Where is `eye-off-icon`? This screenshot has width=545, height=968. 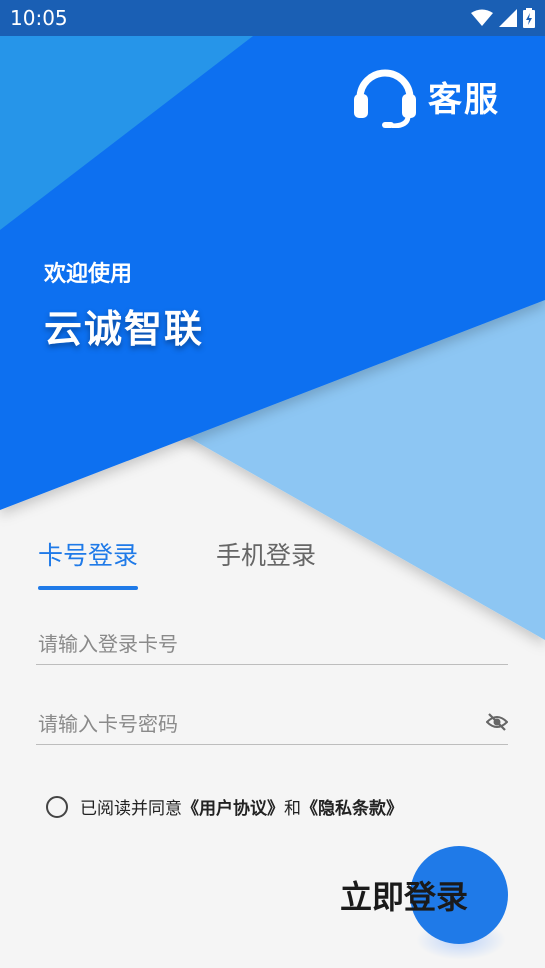 eye-off-icon is located at coordinates (497, 722).